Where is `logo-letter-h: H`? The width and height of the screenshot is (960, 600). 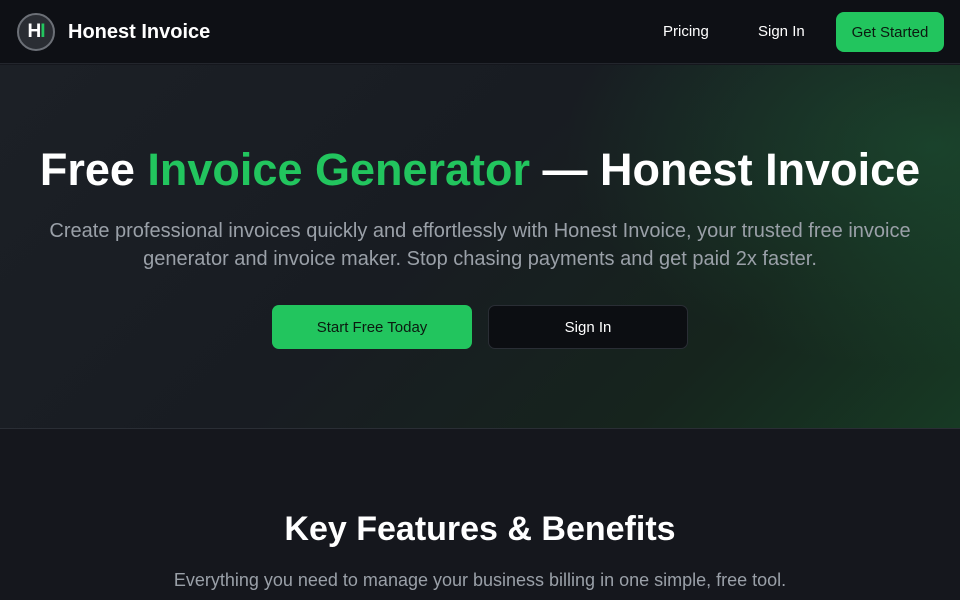 logo-letter-h: H is located at coordinates (34, 31).